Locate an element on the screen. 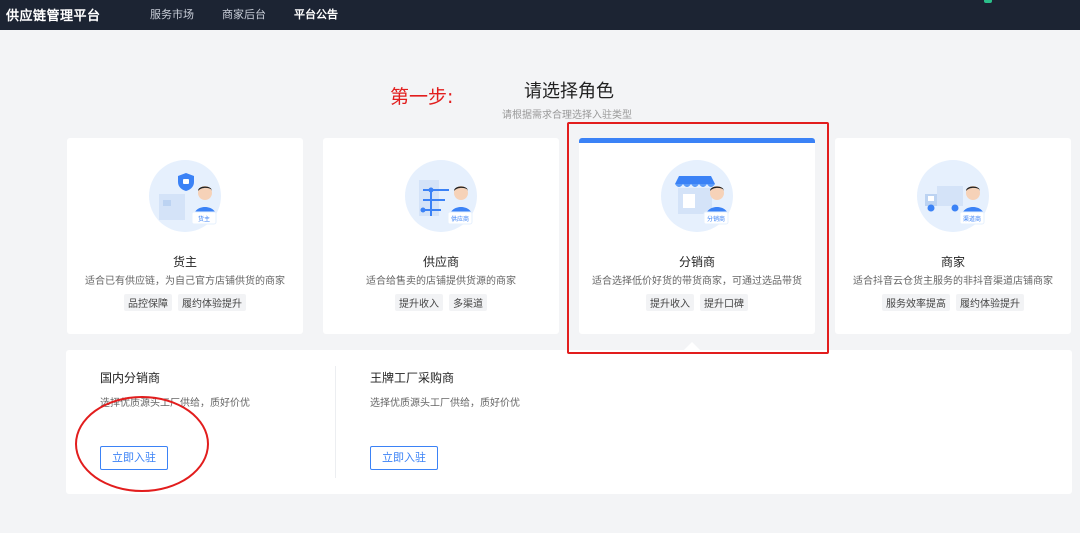  truck-icon: 渠道商 is located at coordinates (953, 196).